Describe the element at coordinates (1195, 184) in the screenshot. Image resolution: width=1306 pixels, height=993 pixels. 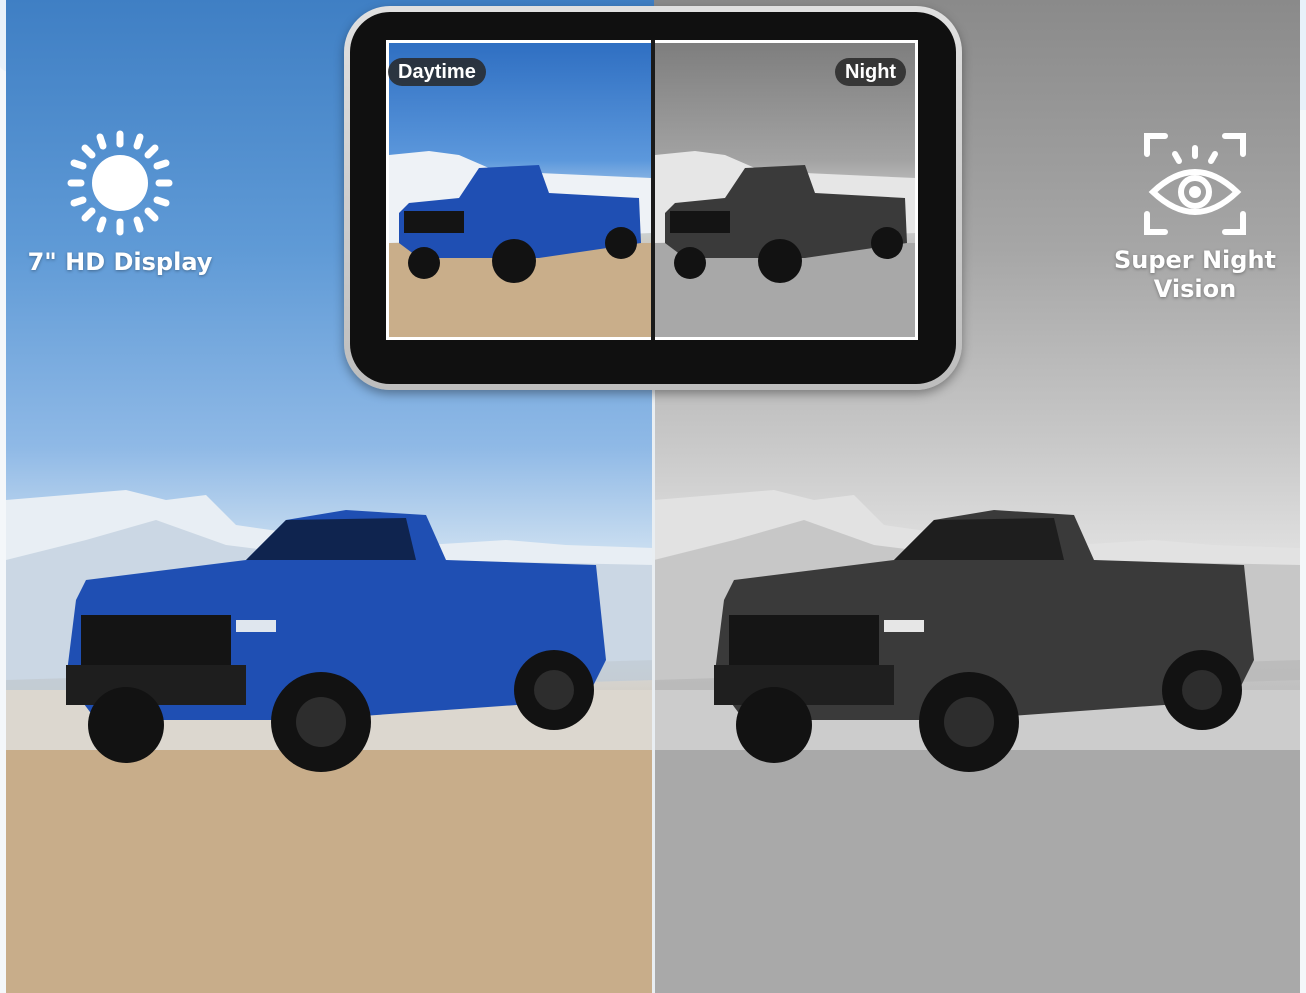
I see `eye-scan-icon` at that location.